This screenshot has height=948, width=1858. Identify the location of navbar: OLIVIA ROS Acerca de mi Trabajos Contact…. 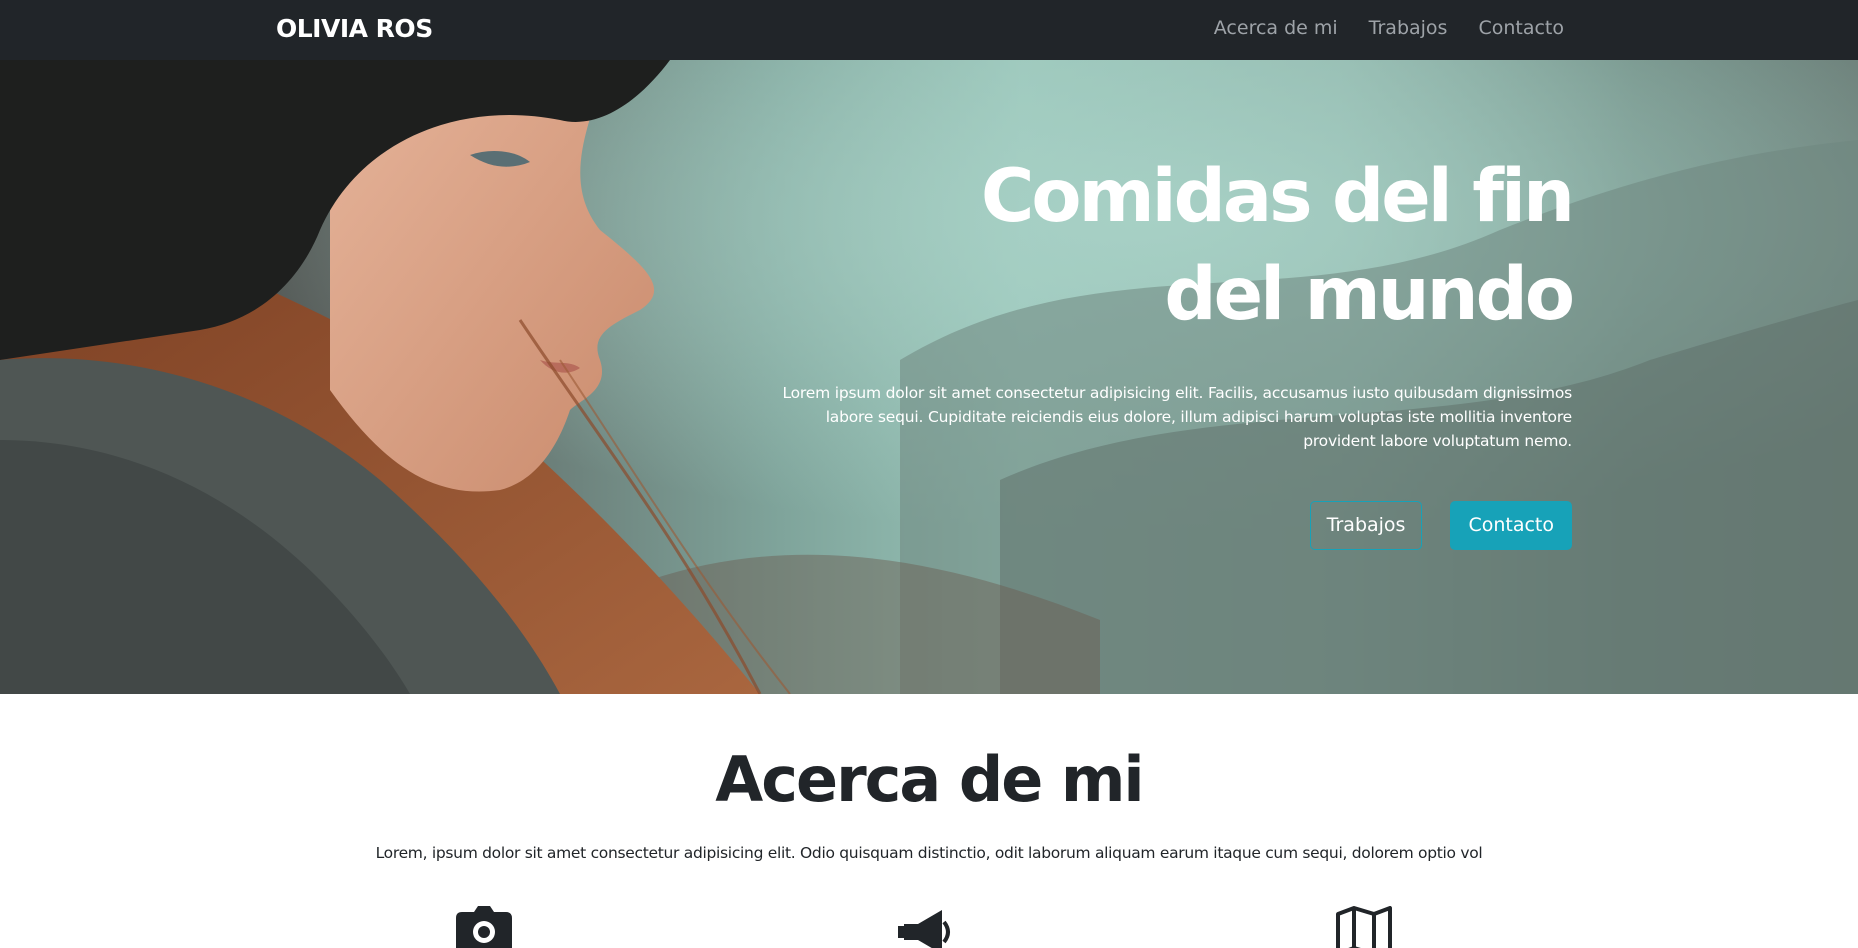
(929, 30).